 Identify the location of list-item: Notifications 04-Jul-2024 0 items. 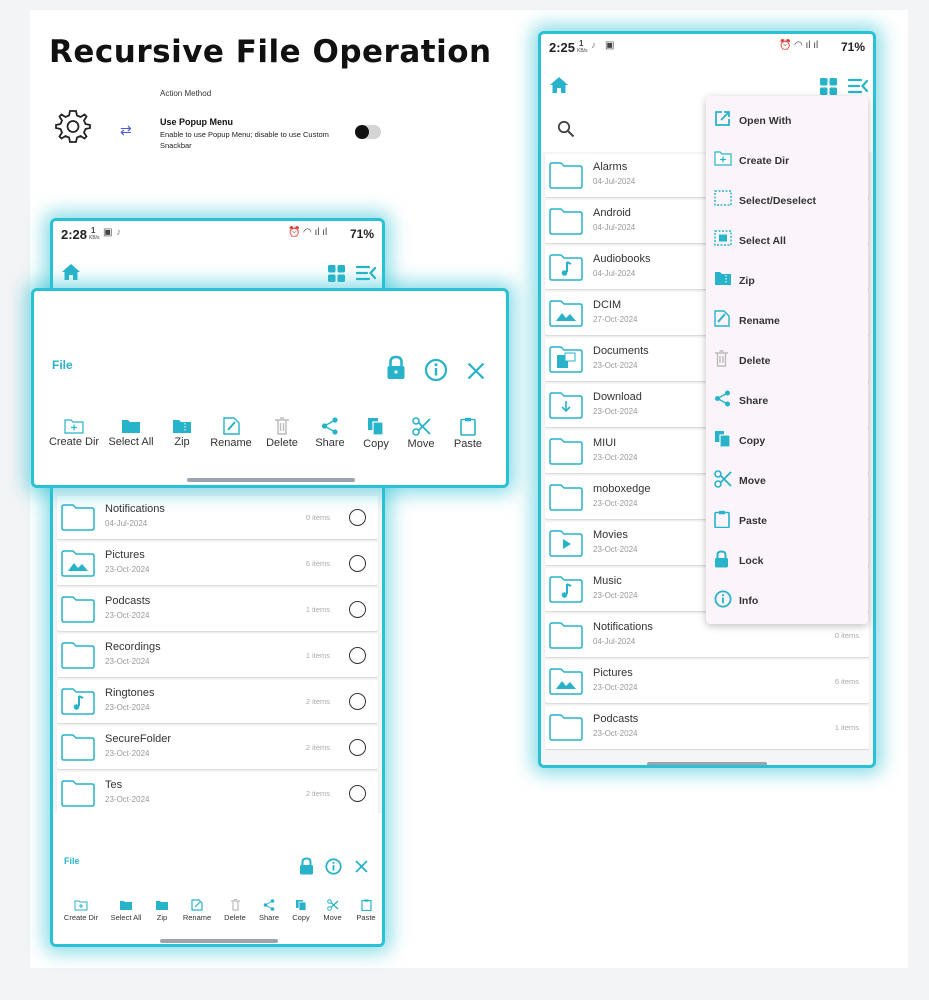
(217, 517).